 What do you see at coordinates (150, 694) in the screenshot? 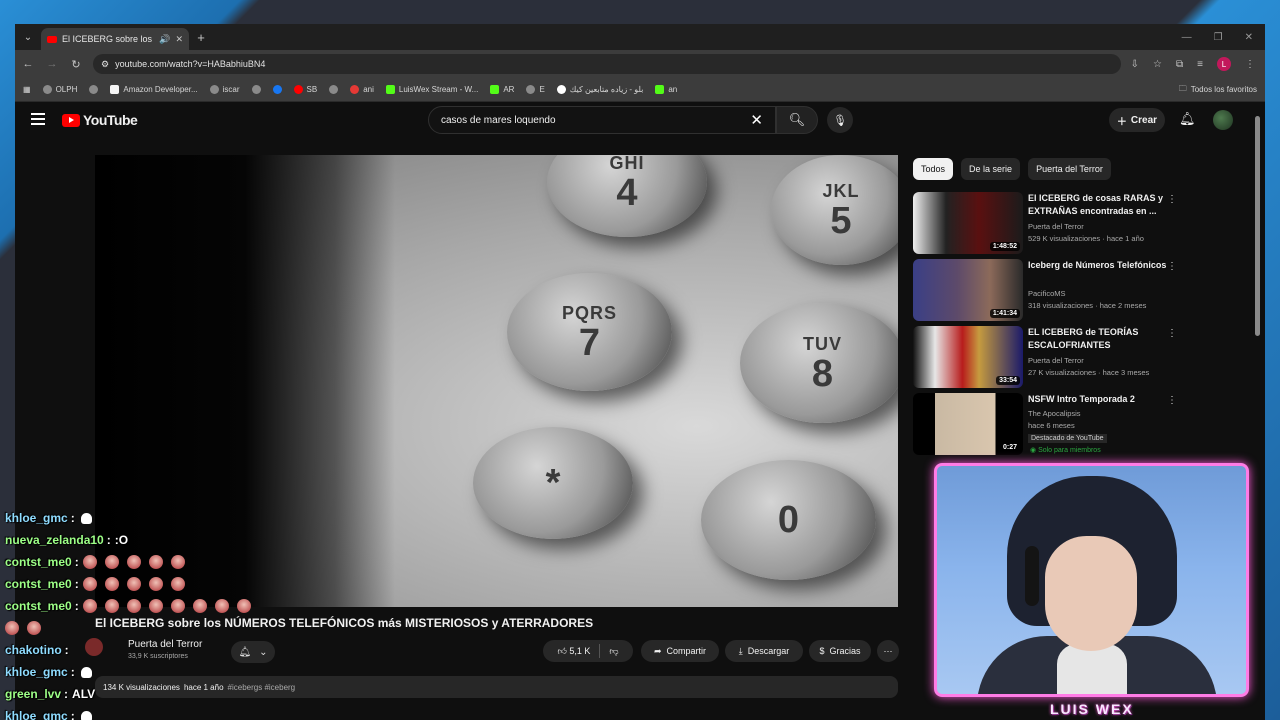
I see `chat-message: green_lvv: ALV` at bounding box center [150, 694].